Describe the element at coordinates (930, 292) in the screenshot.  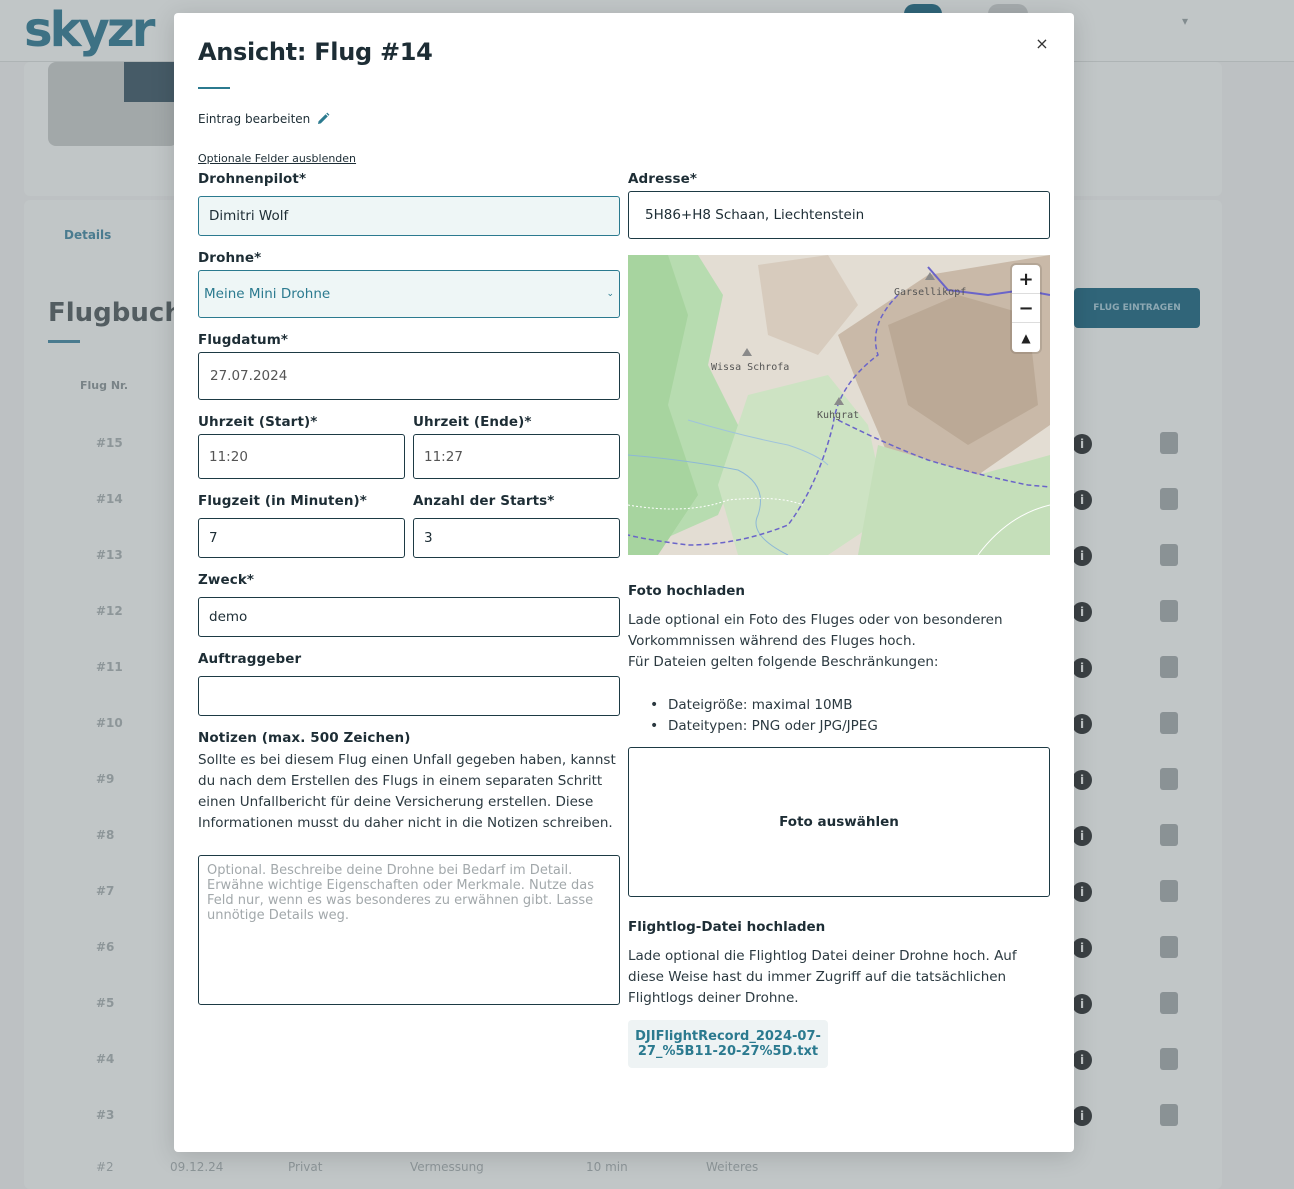
I see `map-label-garsellikopf: Garsellikopf` at that location.